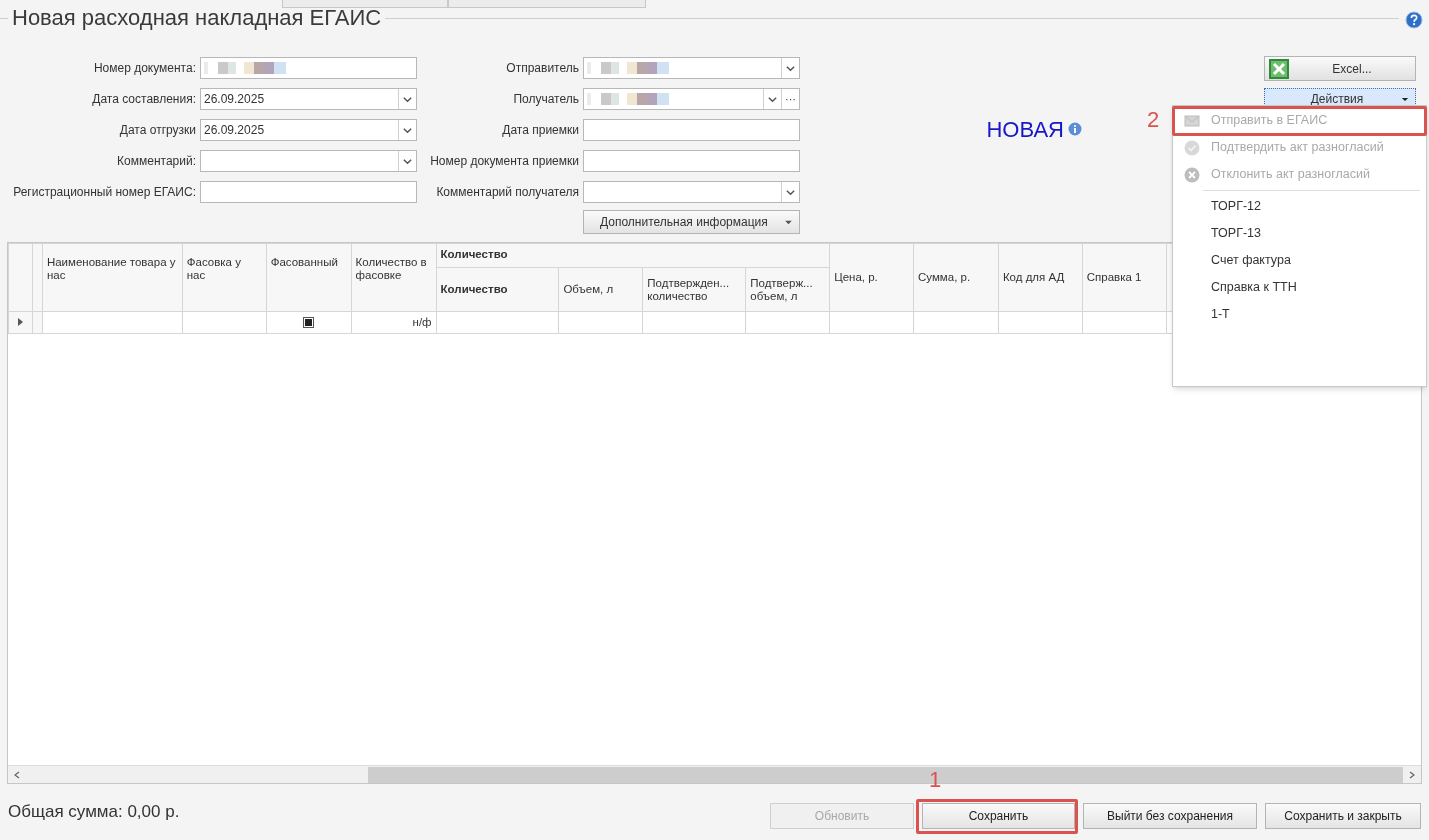 The image size is (1429, 840). What do you see at coordinates (309, 277) in the screenshot?
I see `column-header: Фасованный` at bounding box center [309, 277].